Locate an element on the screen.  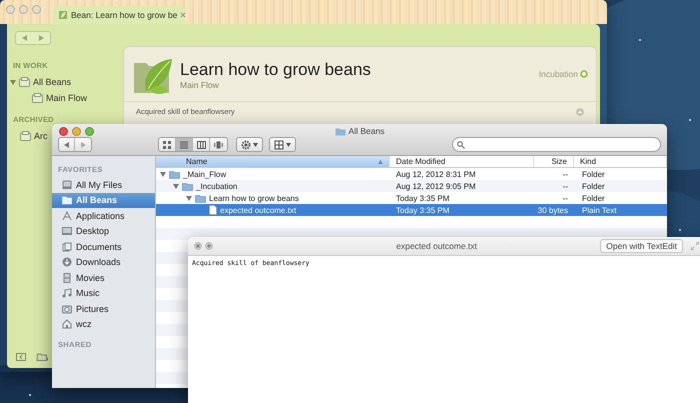
action-menu-button is located at coordinates (249, 144).